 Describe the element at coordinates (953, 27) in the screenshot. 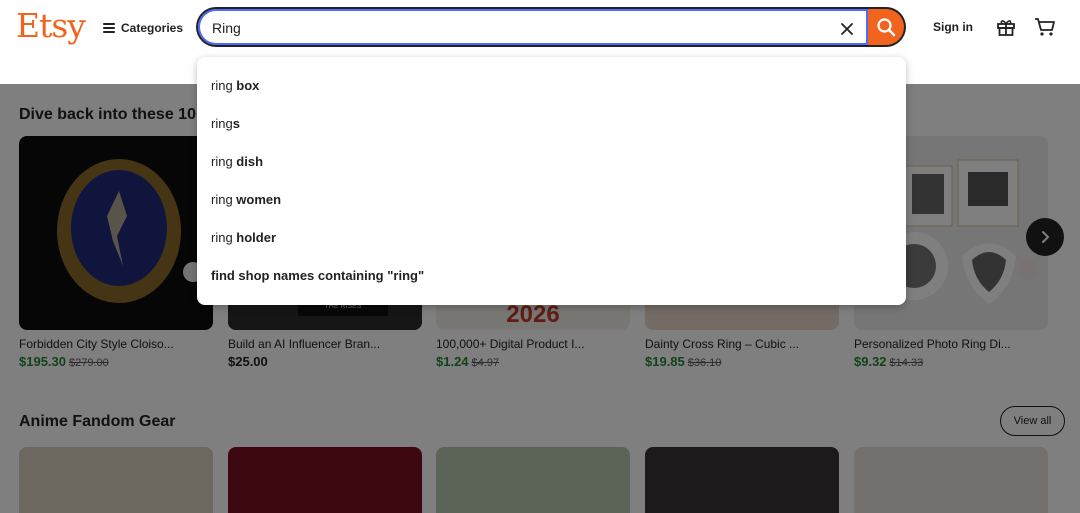

I see `sign-in-link: Sign in` at that location.